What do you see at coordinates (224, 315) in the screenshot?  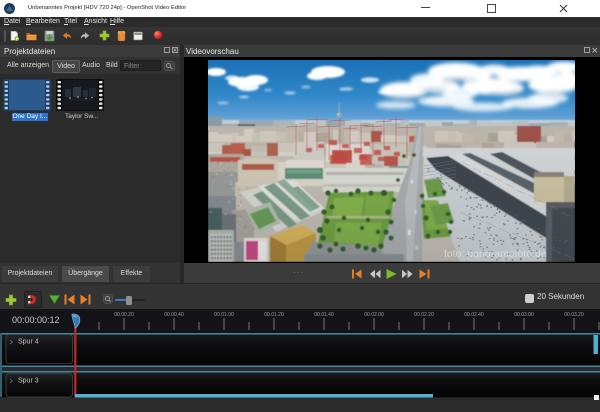 I see `svg-text: 00.01.00` at bounding box center [224, 315].